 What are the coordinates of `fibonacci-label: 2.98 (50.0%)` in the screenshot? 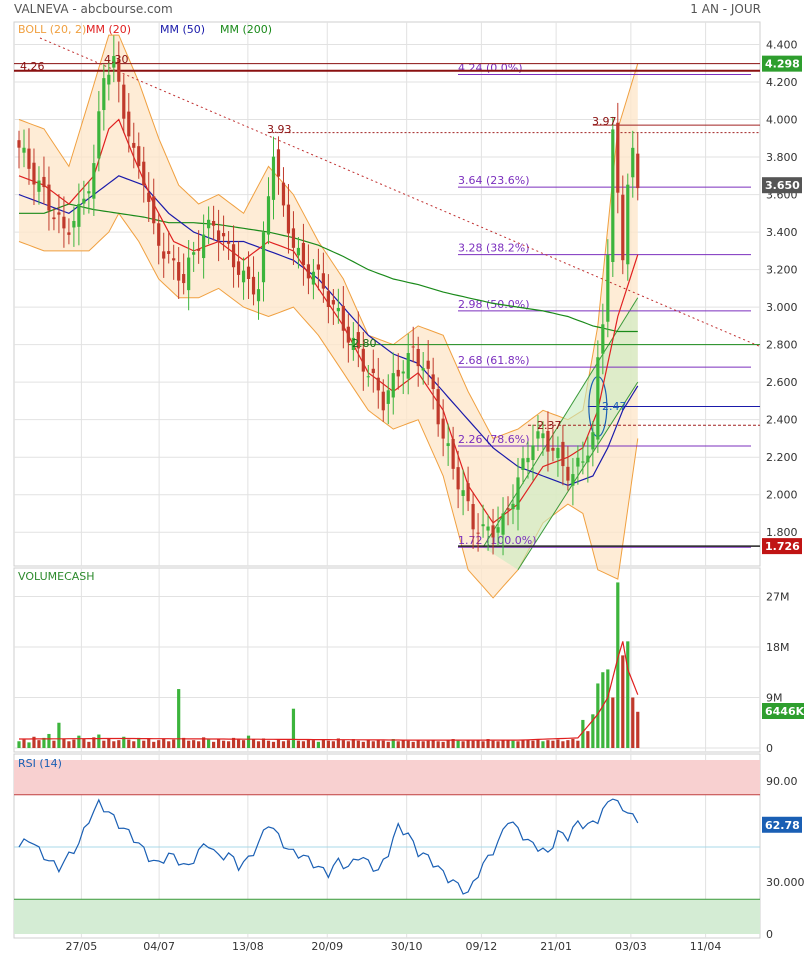 It's located at (494, 304).